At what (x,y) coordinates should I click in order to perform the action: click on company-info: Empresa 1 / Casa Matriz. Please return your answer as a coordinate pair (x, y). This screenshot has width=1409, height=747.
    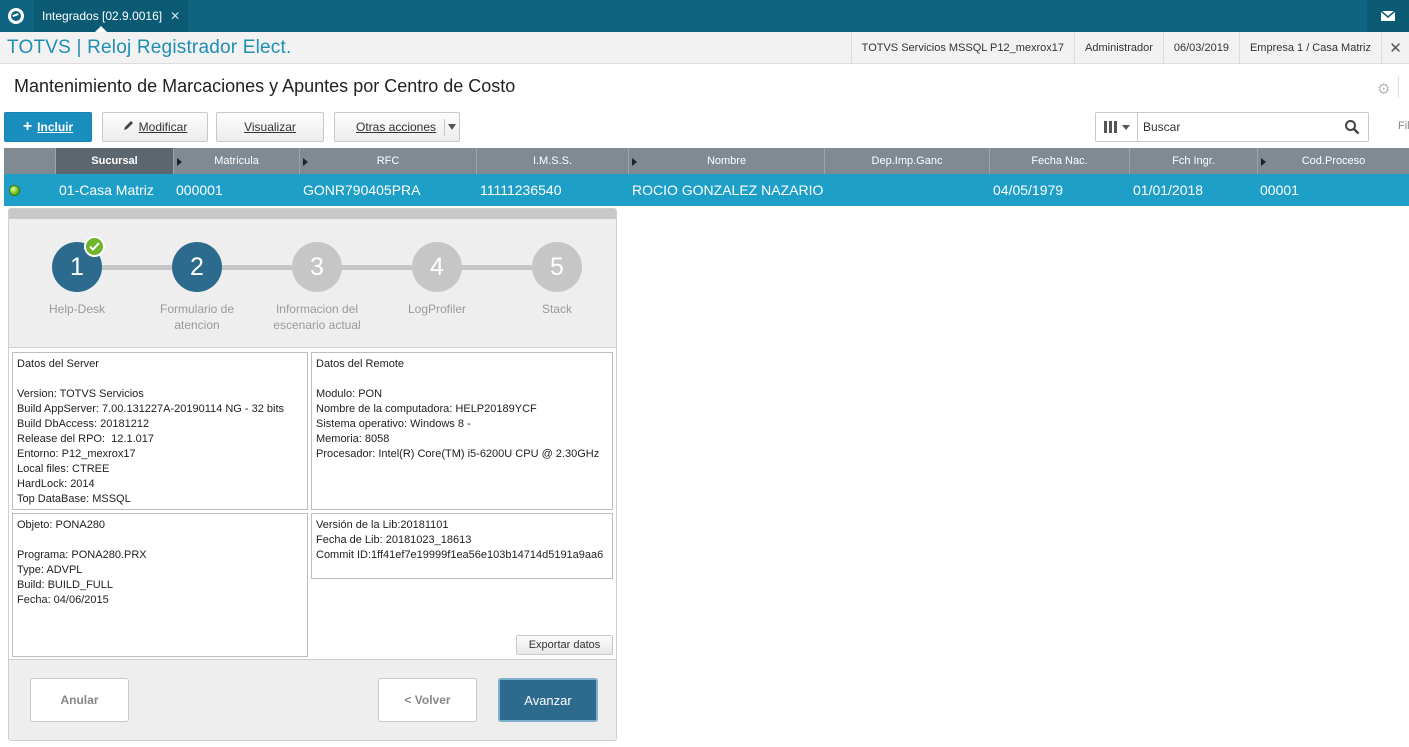
    Looking at the image, I should click on (1309, 48).